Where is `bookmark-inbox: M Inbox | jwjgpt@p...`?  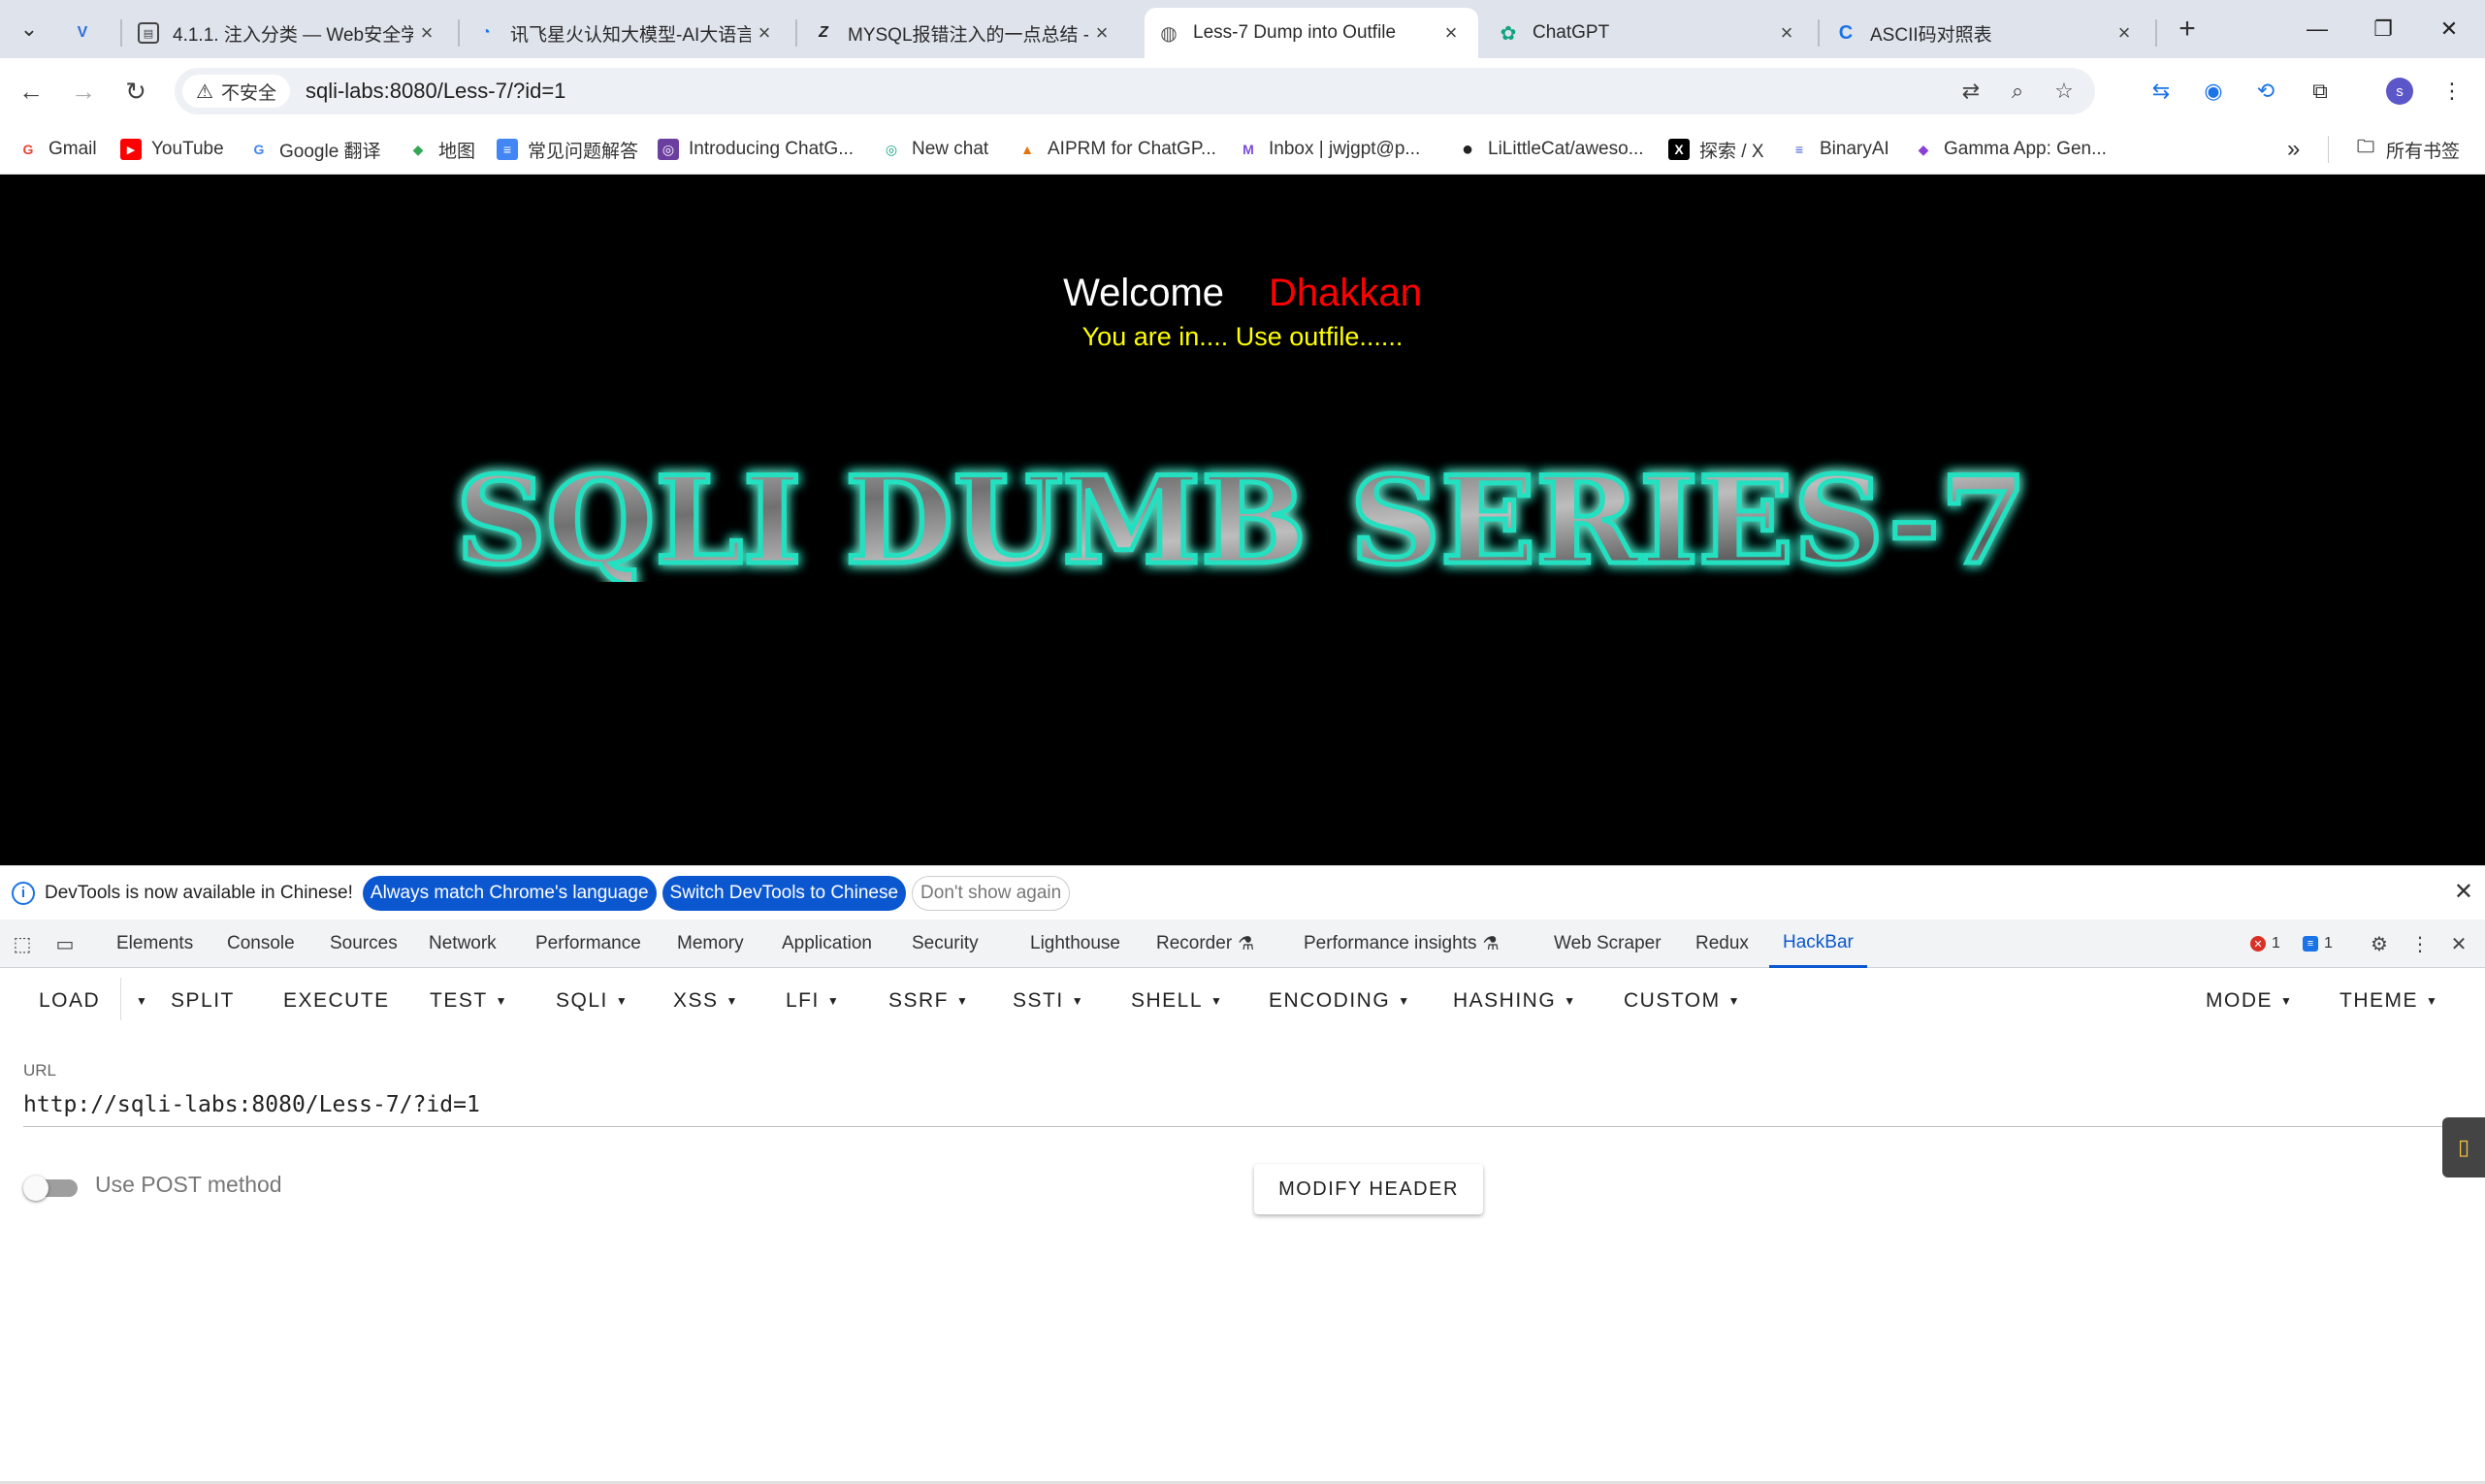
bookmark-inbox: M Inbox | jwjgpt@p... is located at coordinates (1329, 149).